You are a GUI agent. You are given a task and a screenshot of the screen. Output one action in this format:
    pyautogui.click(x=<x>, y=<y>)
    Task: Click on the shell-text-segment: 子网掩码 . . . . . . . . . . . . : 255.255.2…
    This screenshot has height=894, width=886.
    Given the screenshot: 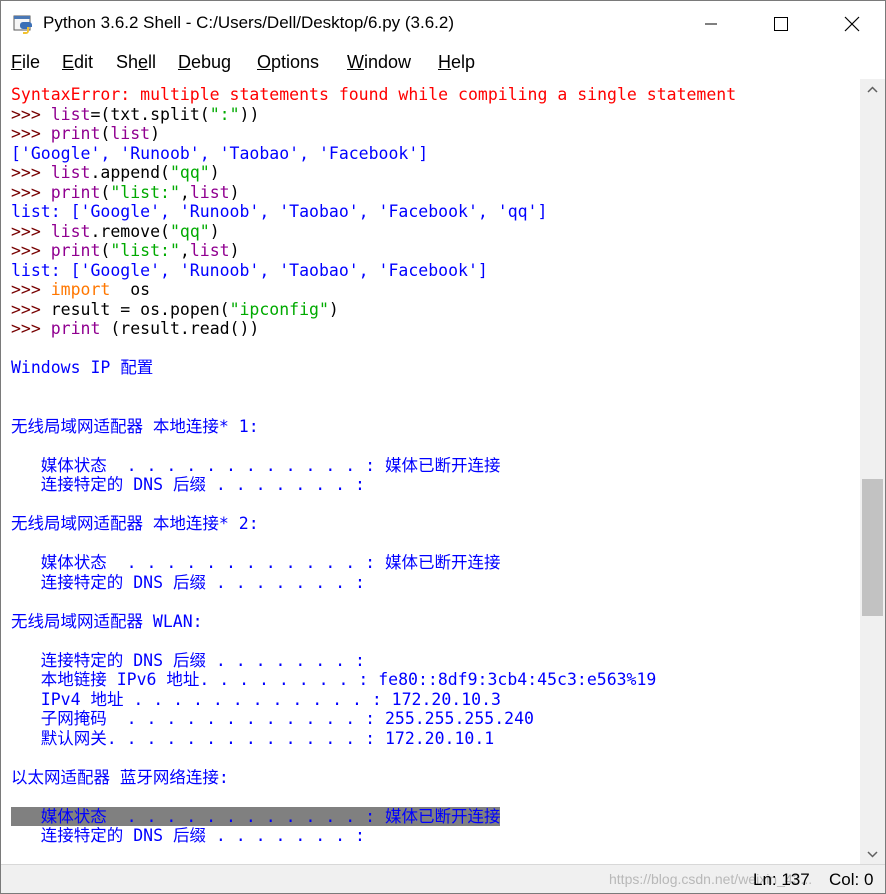 What is the action you would take?
    pyautogui.click(x=272, y=718)
    